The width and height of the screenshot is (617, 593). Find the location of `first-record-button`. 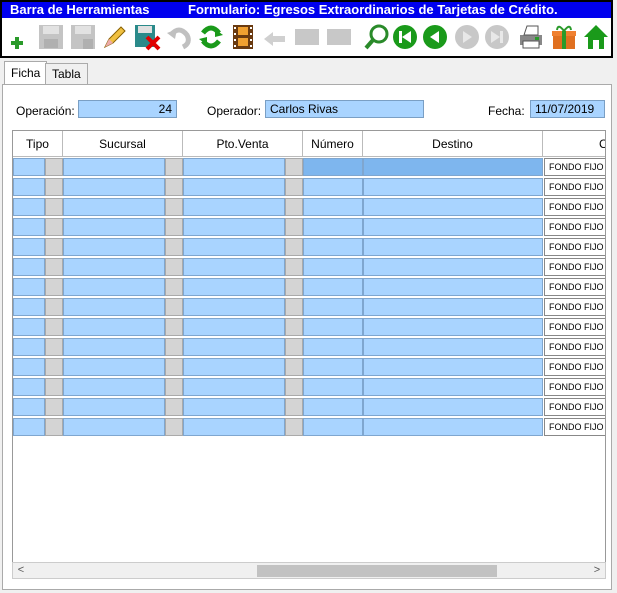

first-record-button is located at coordinates (405, 37).